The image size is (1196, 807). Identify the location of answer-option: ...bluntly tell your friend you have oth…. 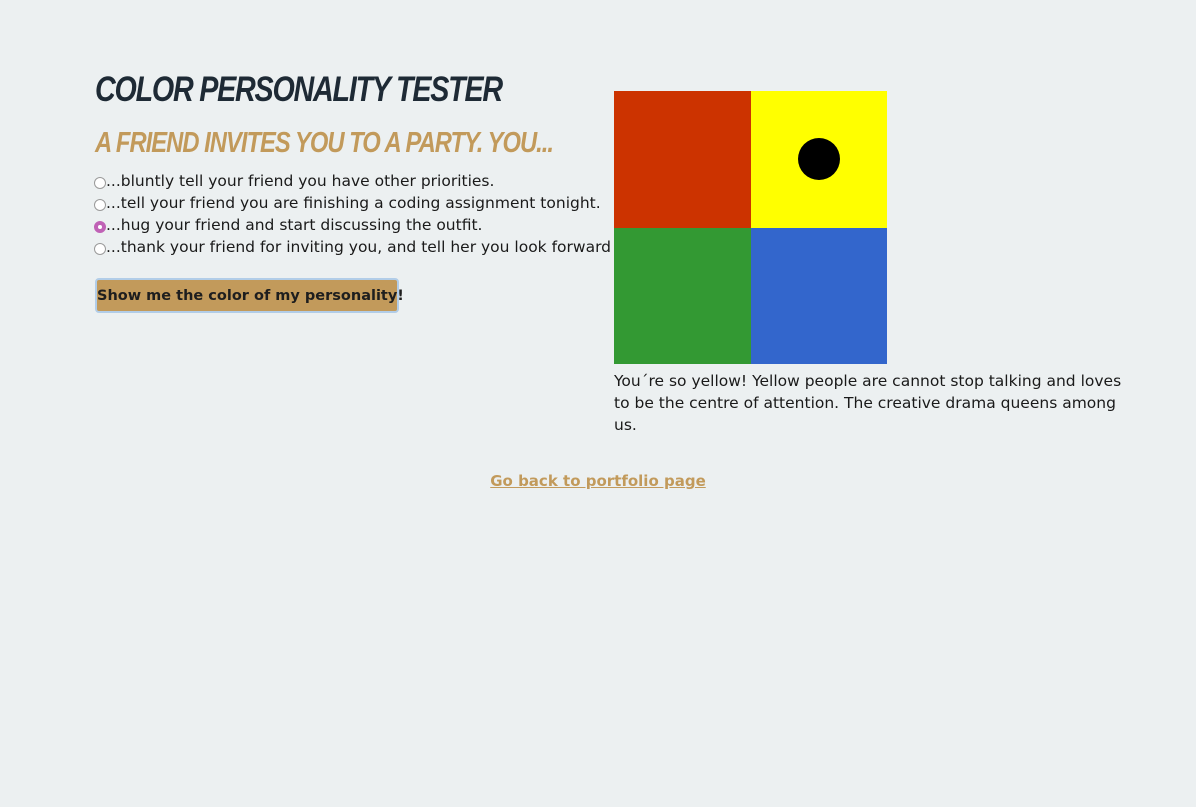
(373, 181).